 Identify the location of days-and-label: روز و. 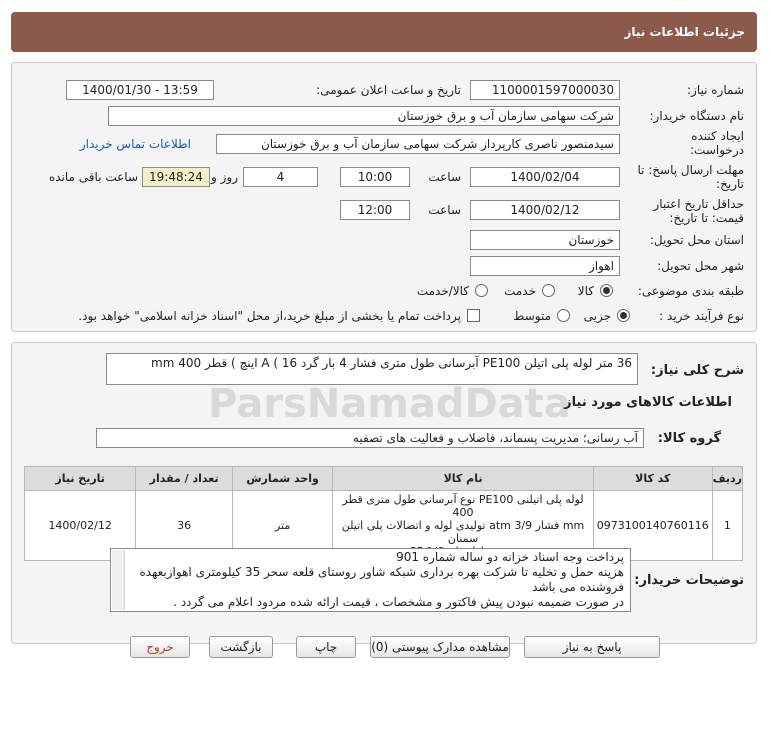
(224, 177).